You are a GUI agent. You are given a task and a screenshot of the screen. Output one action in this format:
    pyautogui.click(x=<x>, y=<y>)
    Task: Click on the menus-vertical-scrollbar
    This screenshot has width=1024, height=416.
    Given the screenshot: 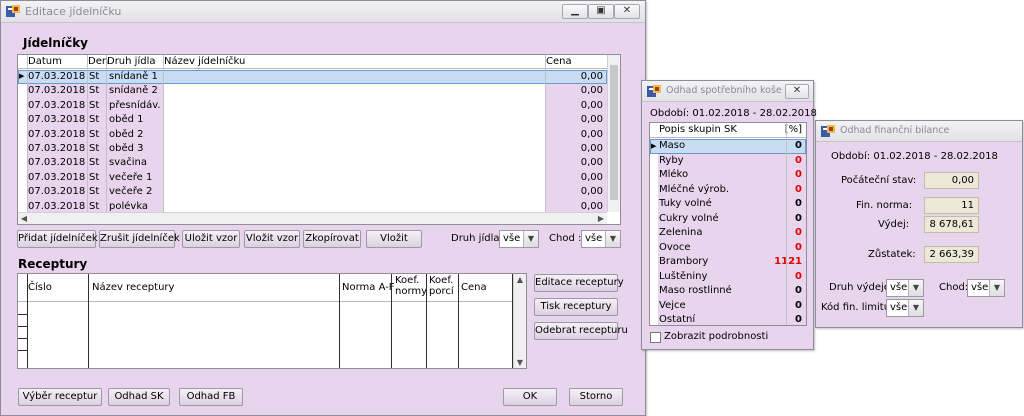 What is the action you would take?
    pyautogui.click(x=613, y=133)
    